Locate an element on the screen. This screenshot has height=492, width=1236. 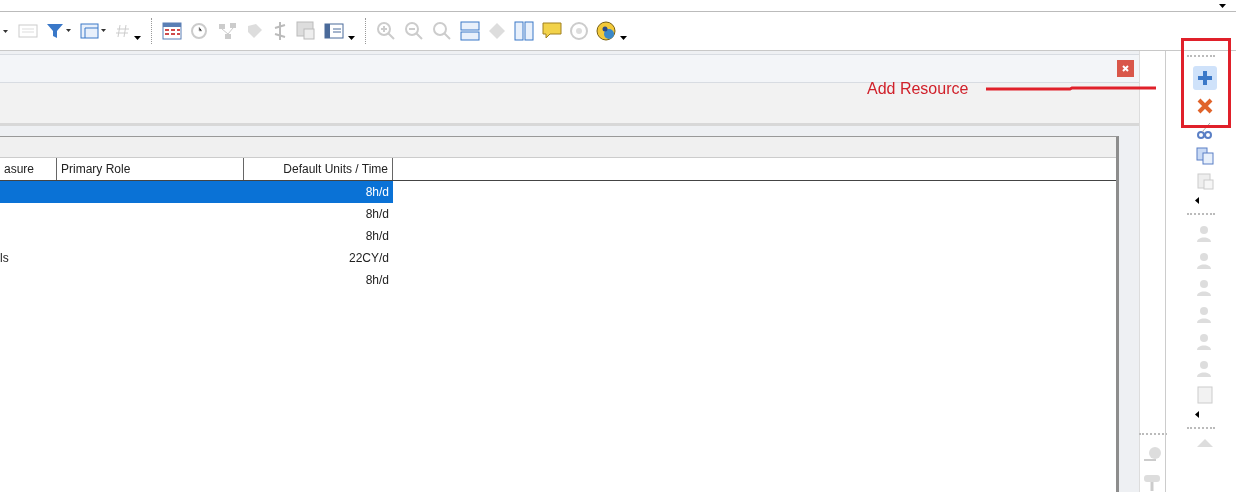
column-header: asure is located at coordinates (28, 169).